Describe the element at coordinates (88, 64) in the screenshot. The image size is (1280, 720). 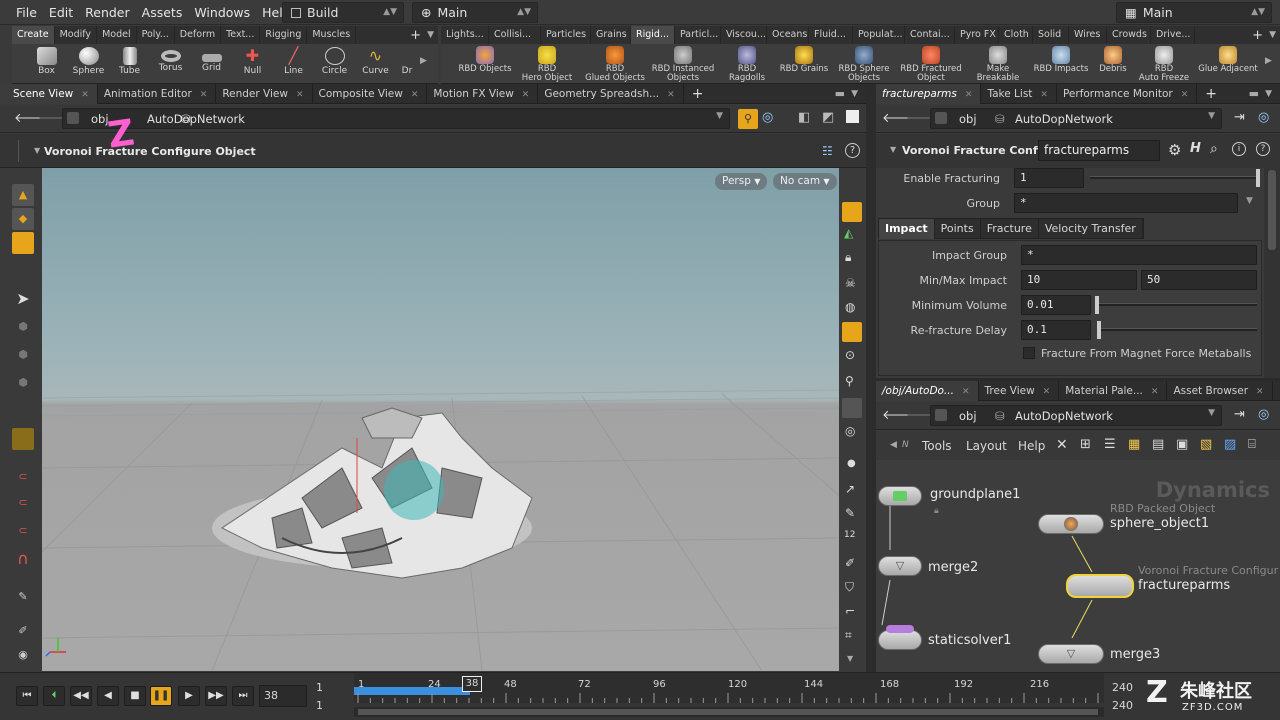
I see `tool-sphere: Sphere` at that location.